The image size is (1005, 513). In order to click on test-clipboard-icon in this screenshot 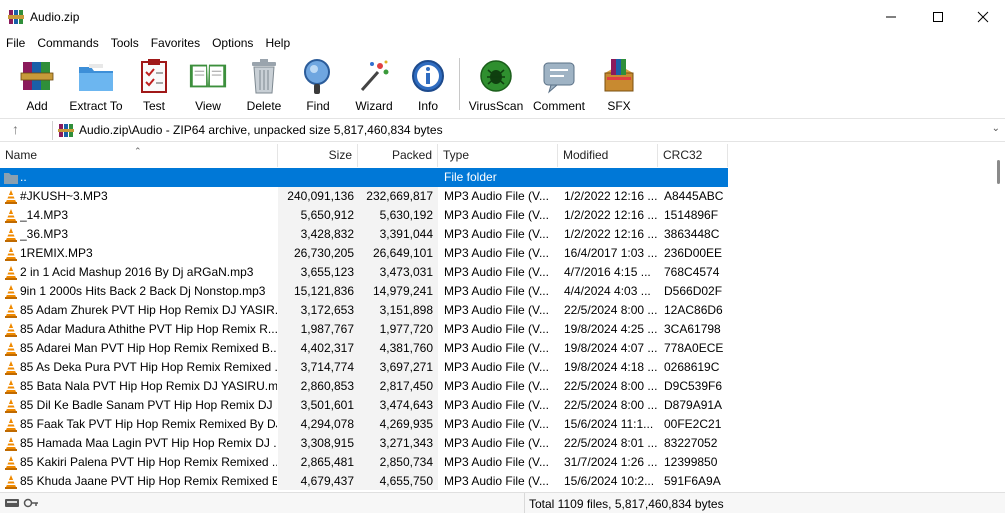, I will do `click(154, 76)`.